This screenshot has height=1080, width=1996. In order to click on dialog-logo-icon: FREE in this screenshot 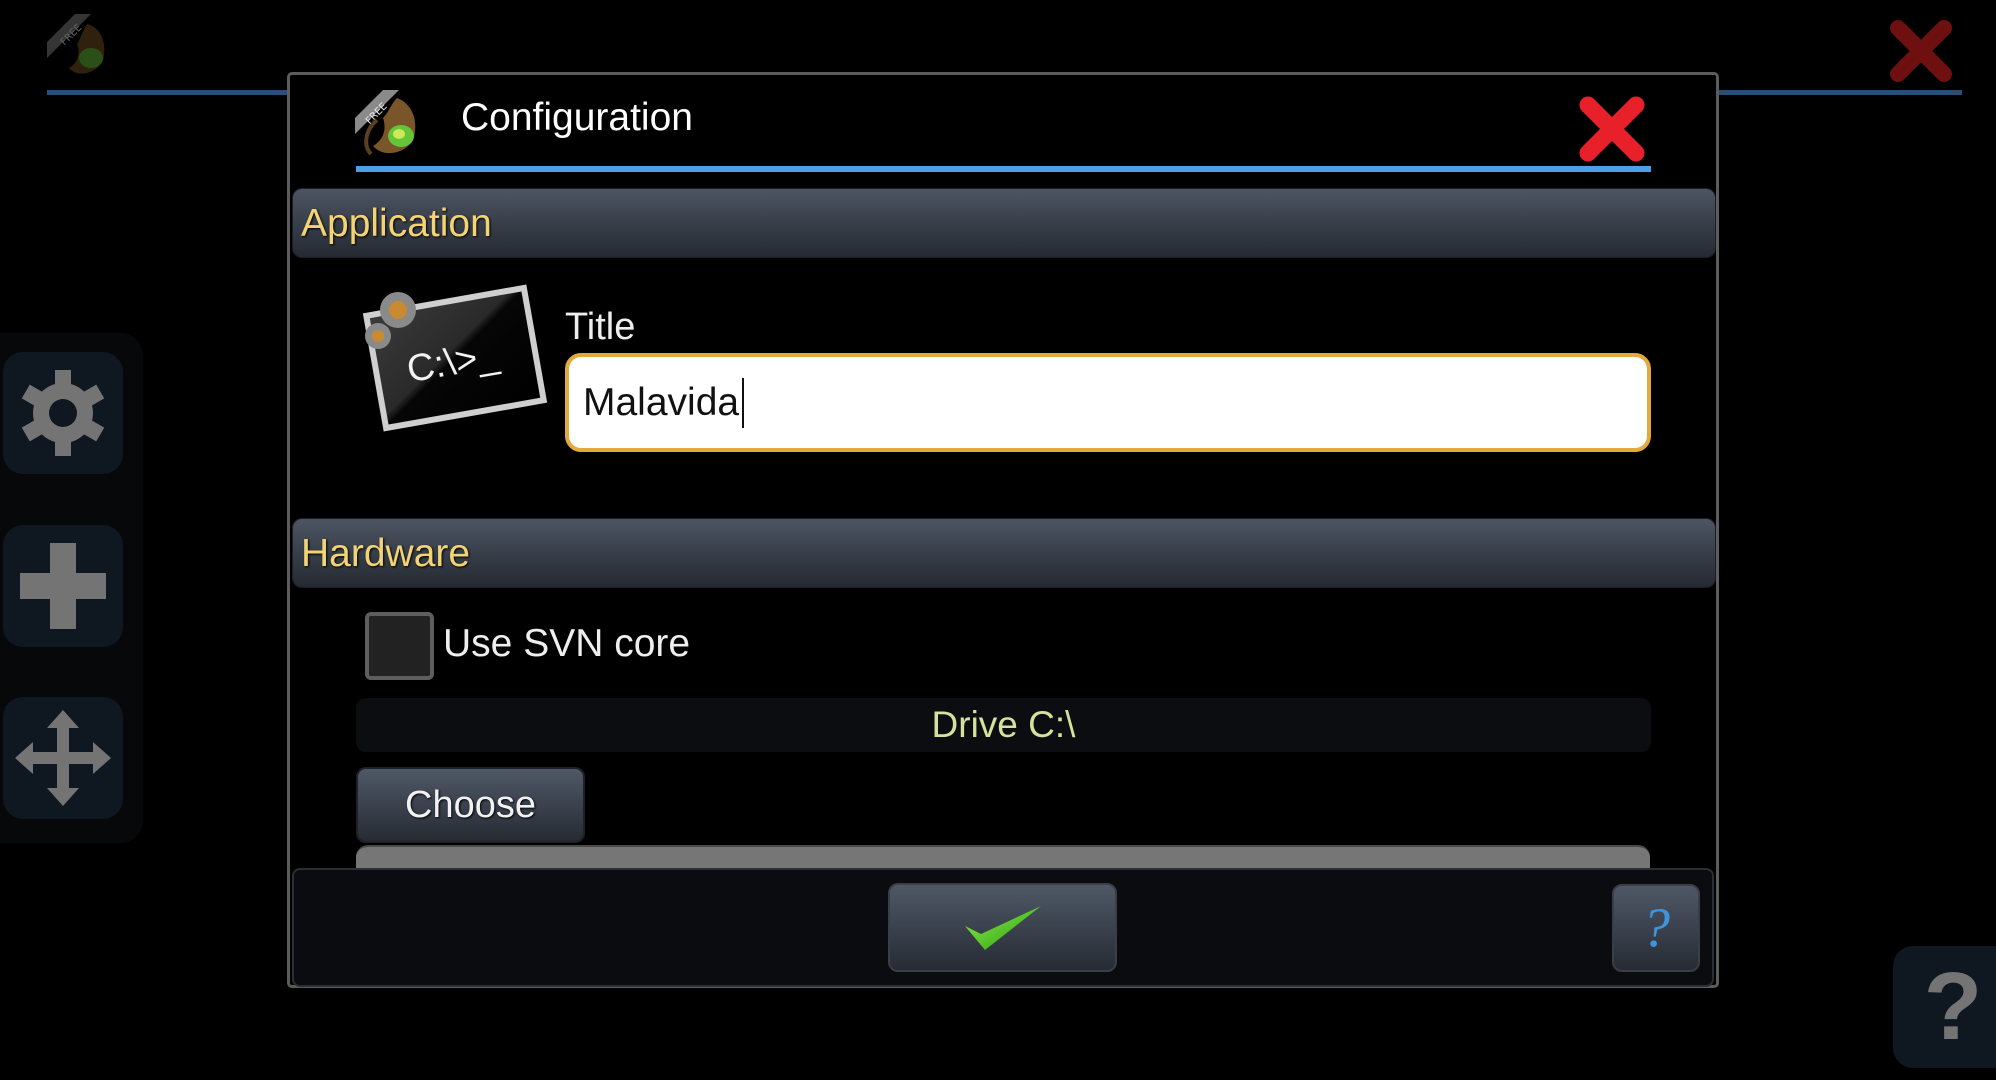, I will do `click(392, 126)`.